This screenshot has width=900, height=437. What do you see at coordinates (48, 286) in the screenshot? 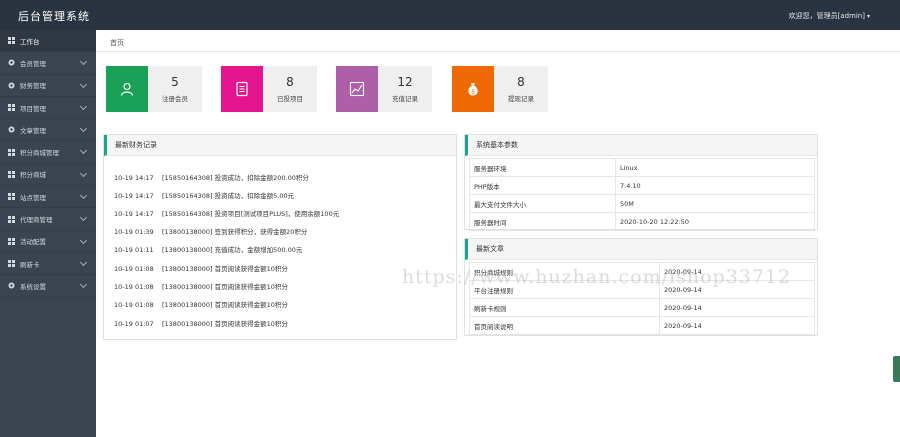
I see `sidebar-item-settings: 系统设置` at bounding box center [48, 286].